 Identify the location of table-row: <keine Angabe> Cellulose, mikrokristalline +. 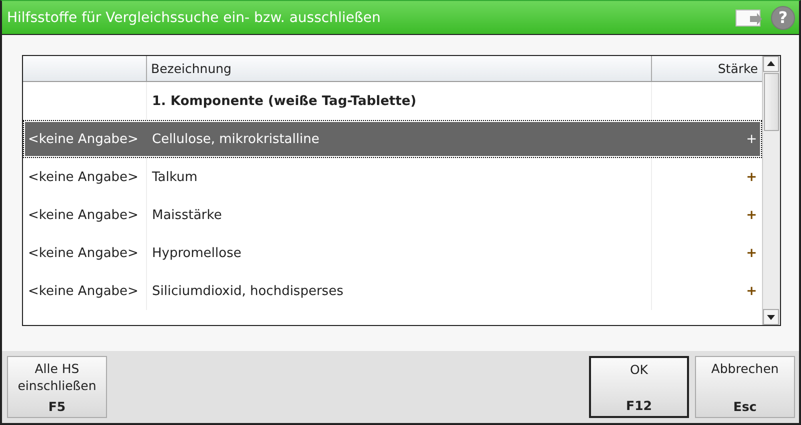
(392, 139).